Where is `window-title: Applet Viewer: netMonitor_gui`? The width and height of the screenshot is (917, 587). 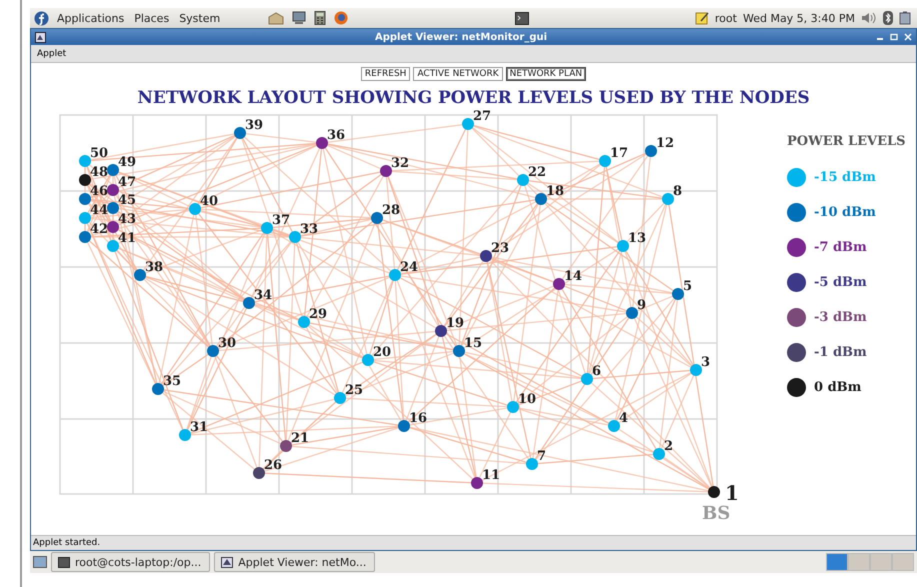 window-title: Applet Viewer: netMonitor_gui is located at coordinates (461, 37).